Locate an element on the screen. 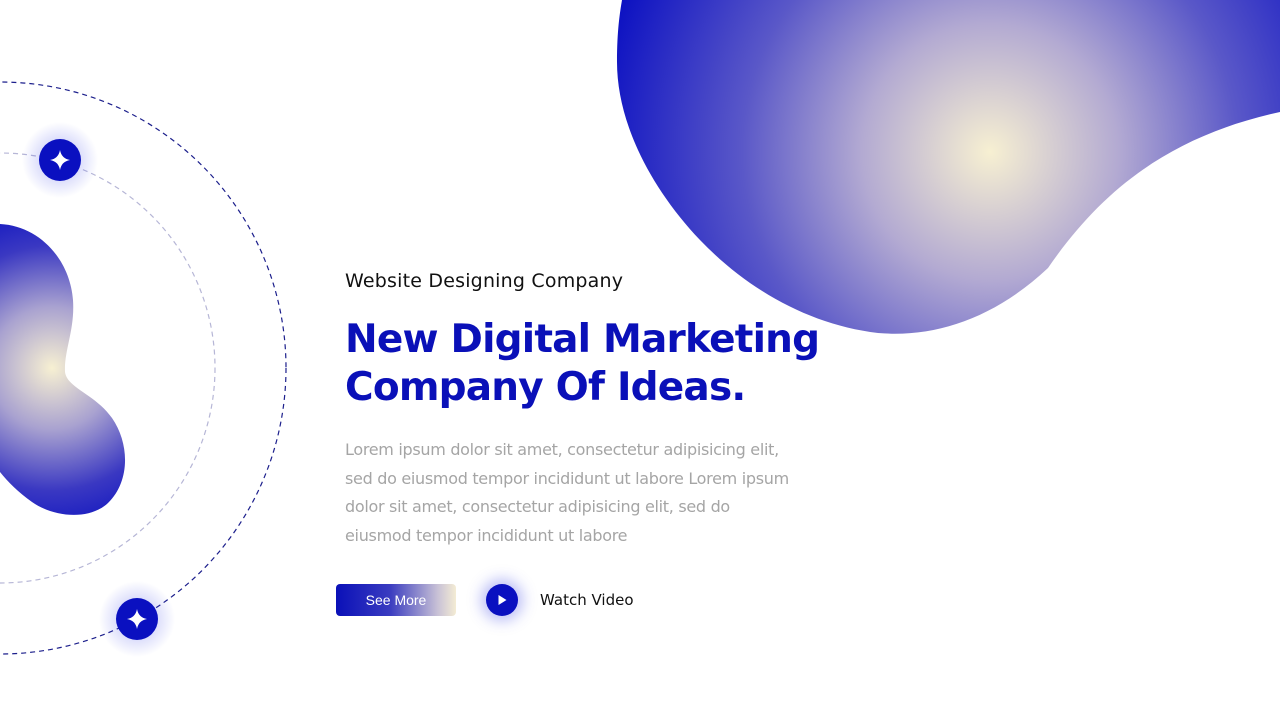 This screenshot has height=720, width=1280. watch-video-label: Watch Video is located at coordinates (587, 600).